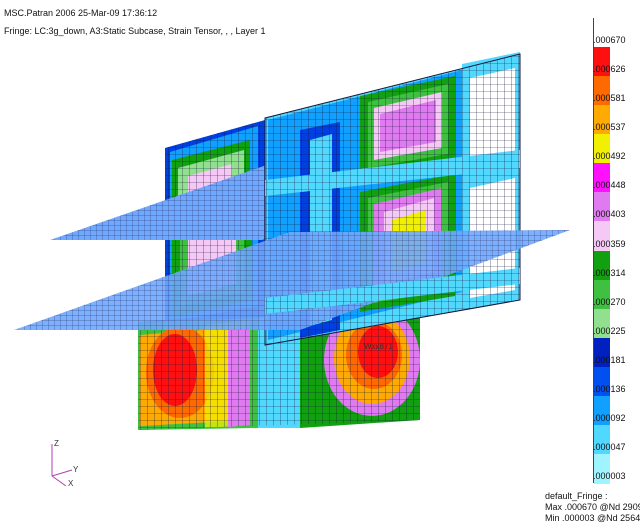 The height and width of the screenshot is (525, 640). I want to click on fringe-min: Min .000003 @Nd 25648, so click(592, 518).